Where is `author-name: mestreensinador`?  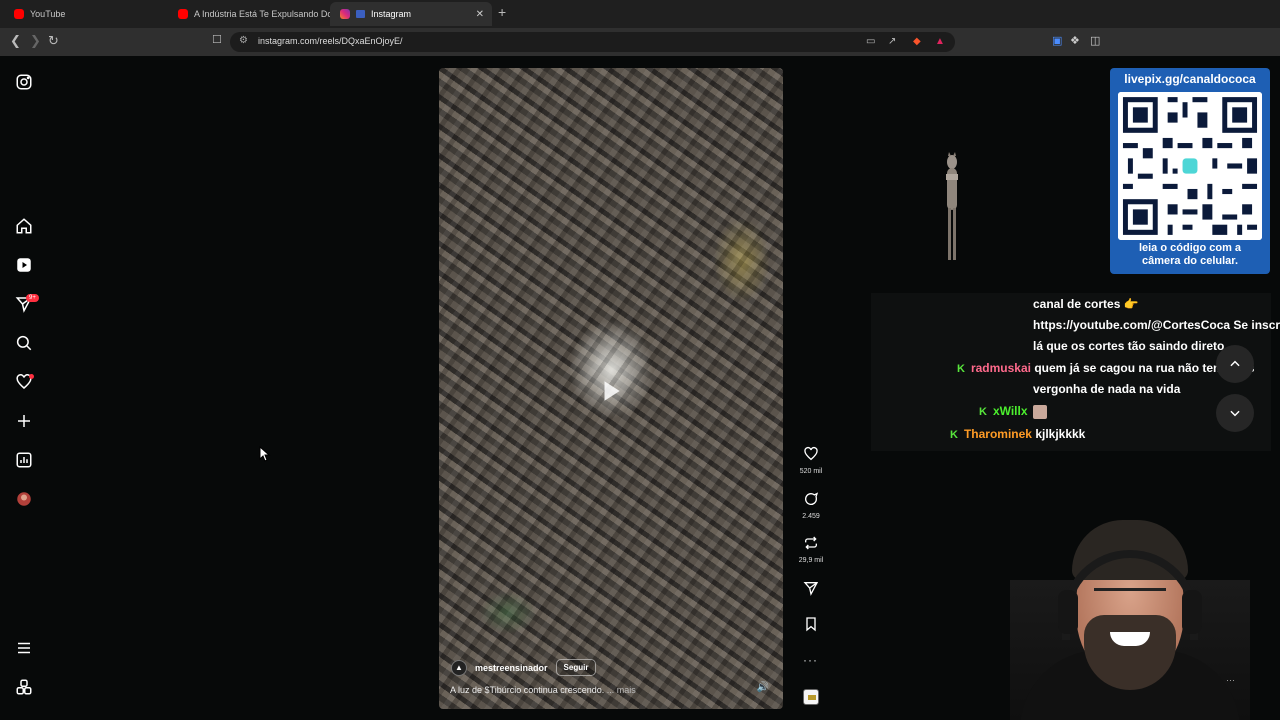 author-name: mestreensinador is located at coordinates (511, 668).